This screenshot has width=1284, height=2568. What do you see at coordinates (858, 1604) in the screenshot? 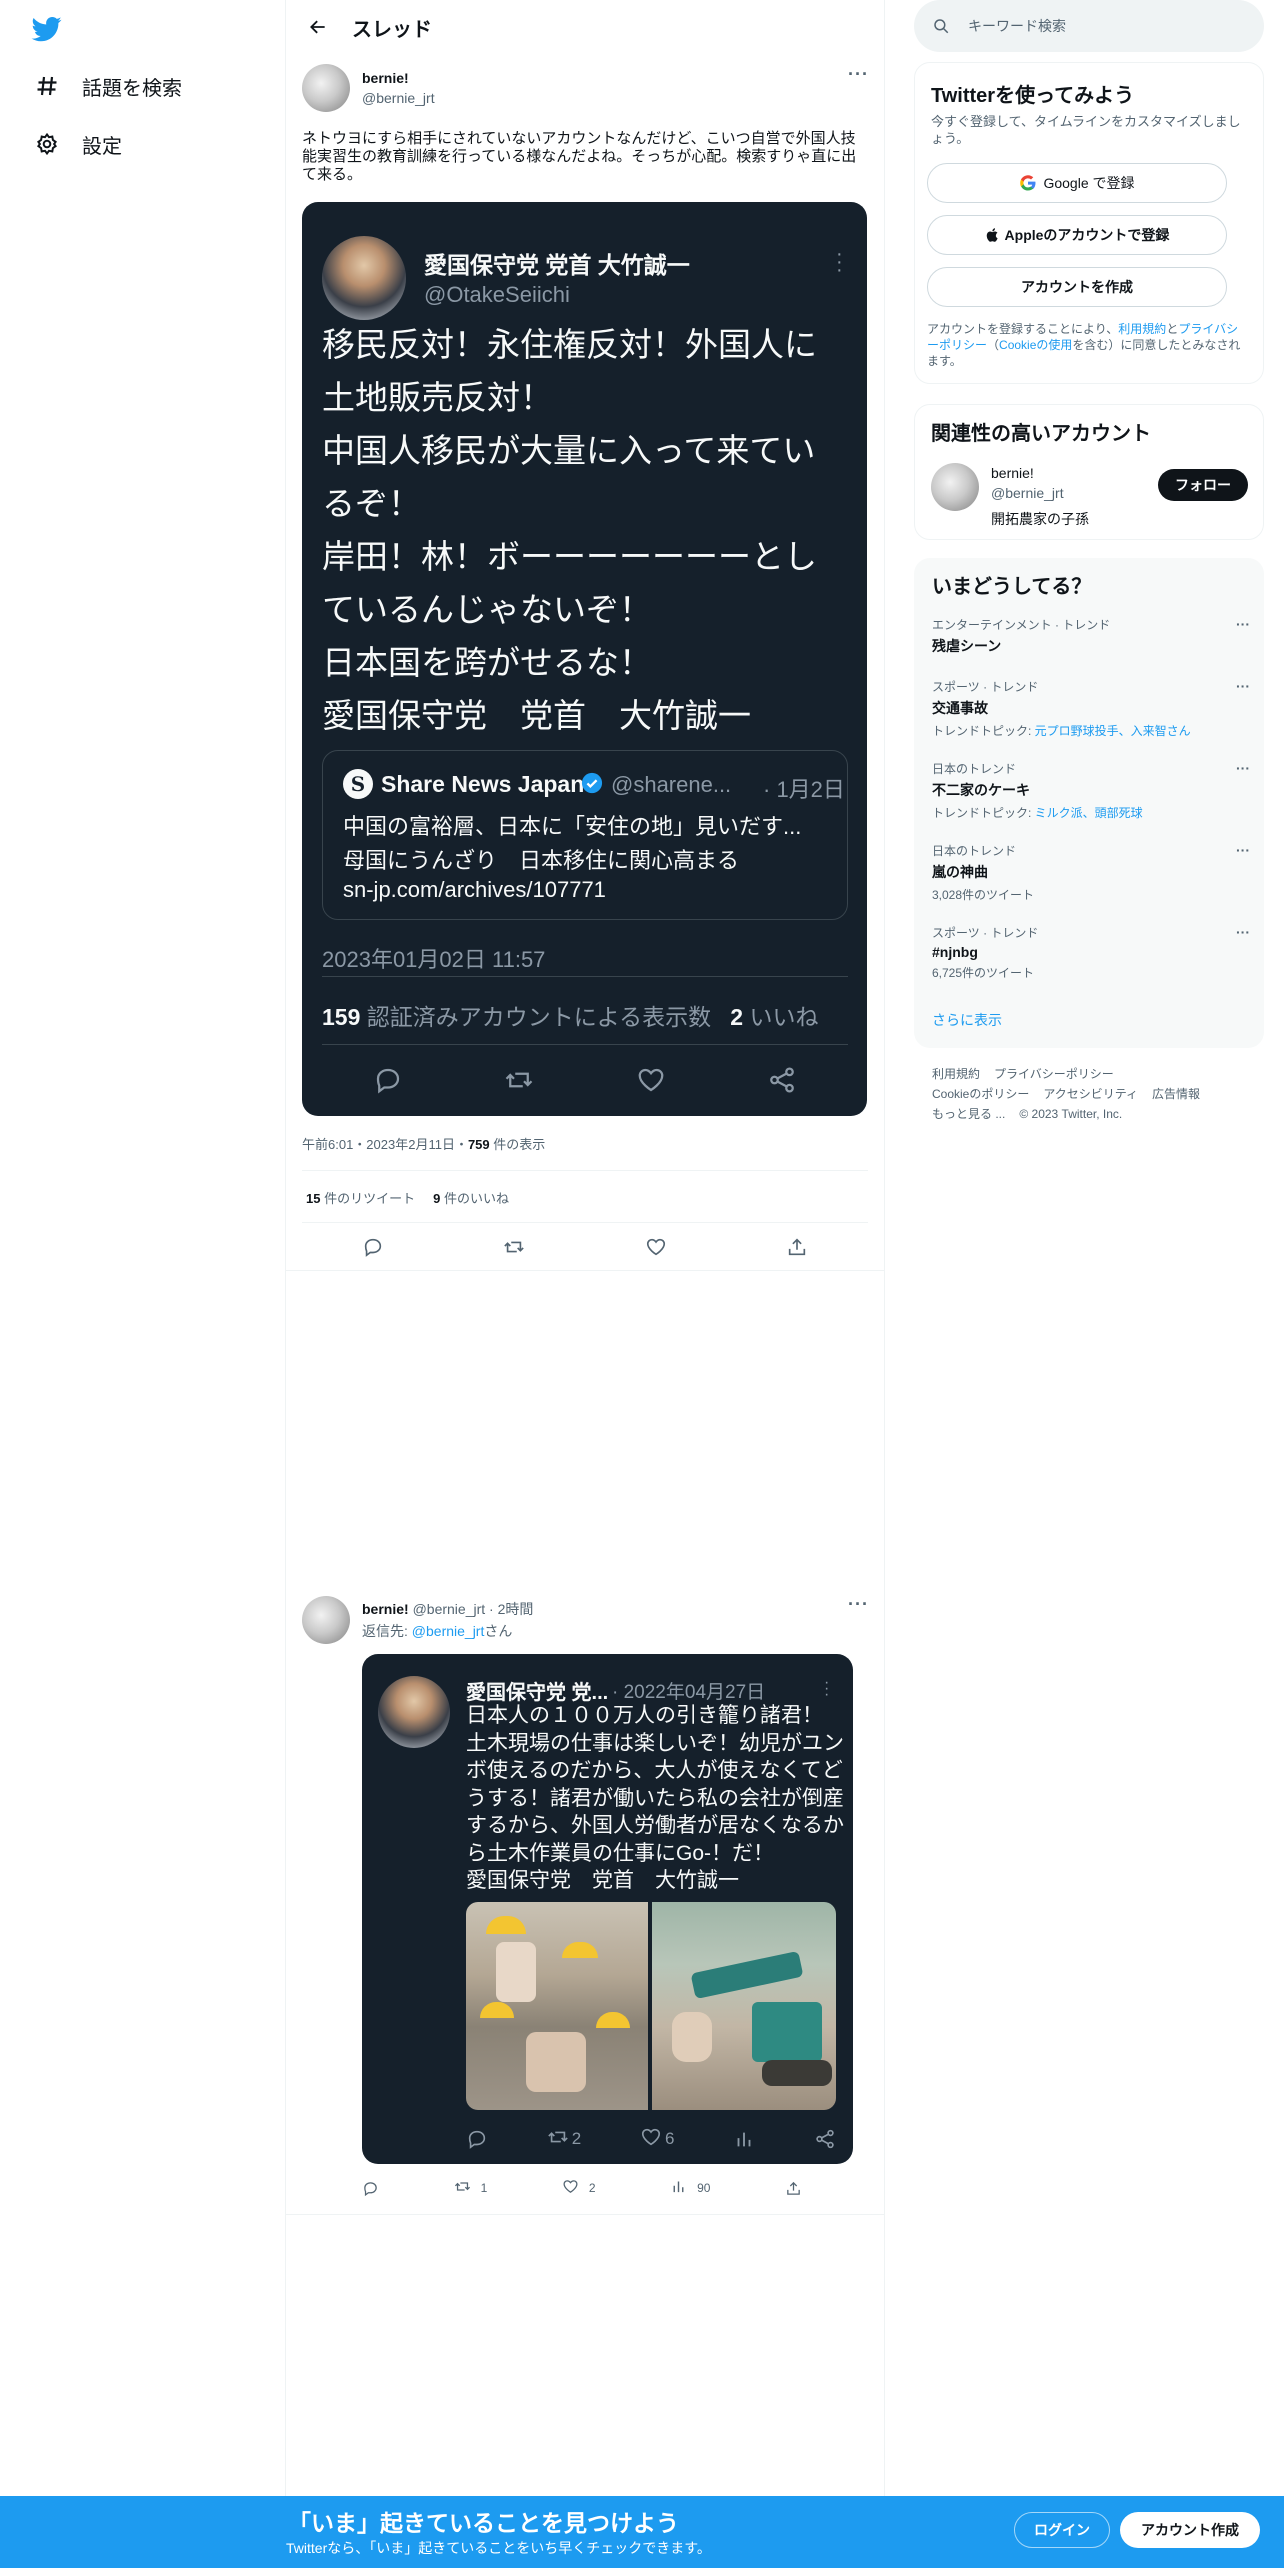
I see `reply-more-icon: ···` at bounding box center [858, 1604].